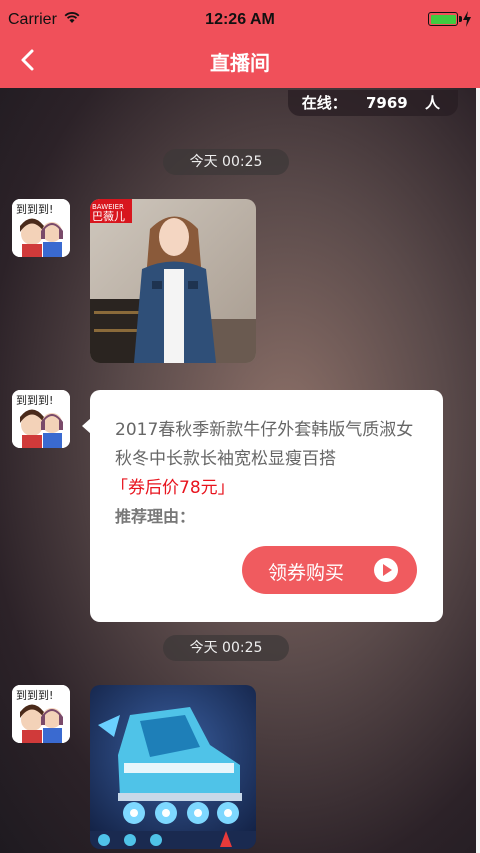 Image resolution: width=480 pixels, height=853 pixels. I want to click on online-count: 7969, so click(387, 103).